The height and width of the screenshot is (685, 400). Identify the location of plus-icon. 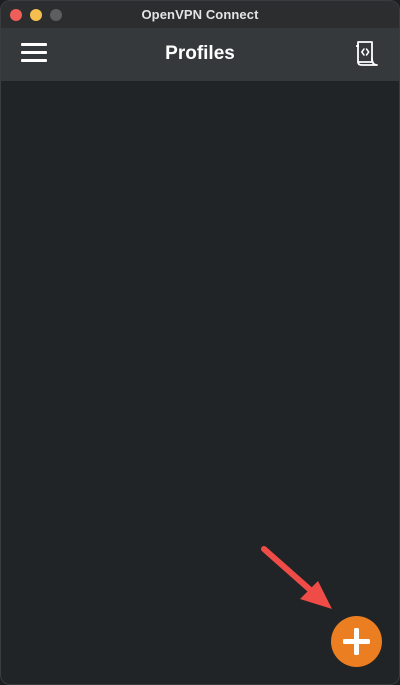
(356, 641).